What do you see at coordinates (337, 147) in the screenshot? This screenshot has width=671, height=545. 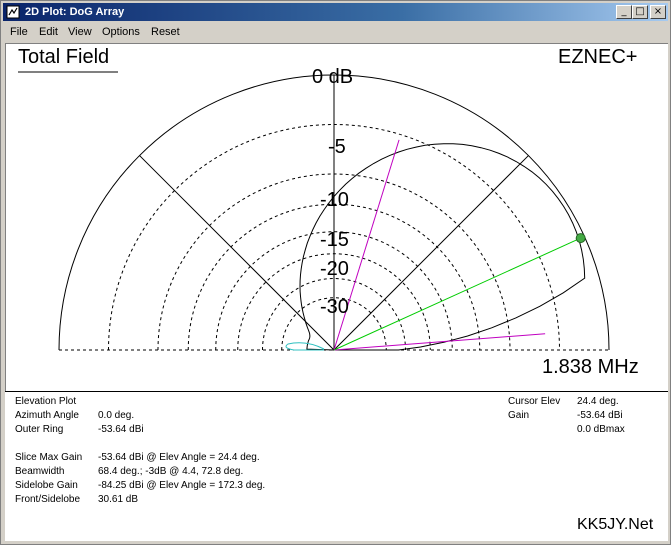 I see `ring-label-5: -5` at bounding box center [337, 147].